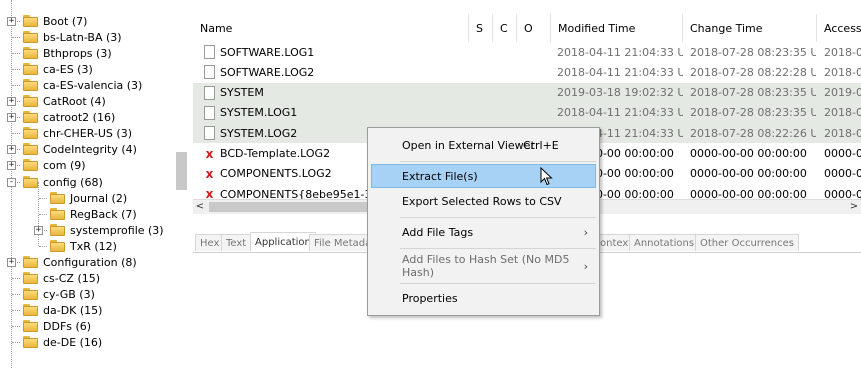  What do you see at coordinates (62, 342) in the screenshot?
I see `tree-item: de-DE (16)` at bounding box center [62, 342].